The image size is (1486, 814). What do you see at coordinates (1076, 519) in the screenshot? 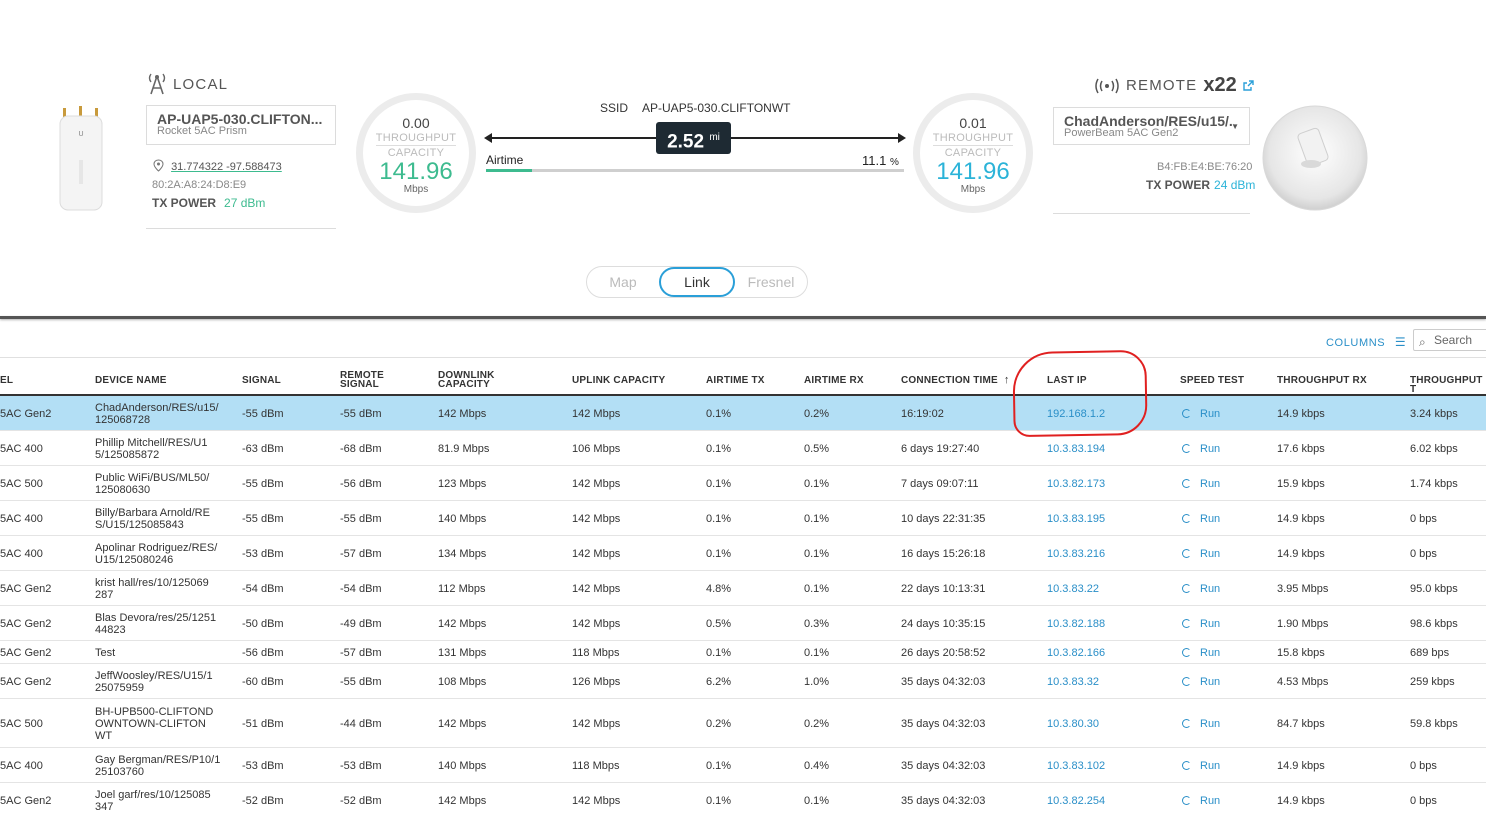
I see `cell-last-ip: 10.3.83.195` at bounding box center [1076, 519].